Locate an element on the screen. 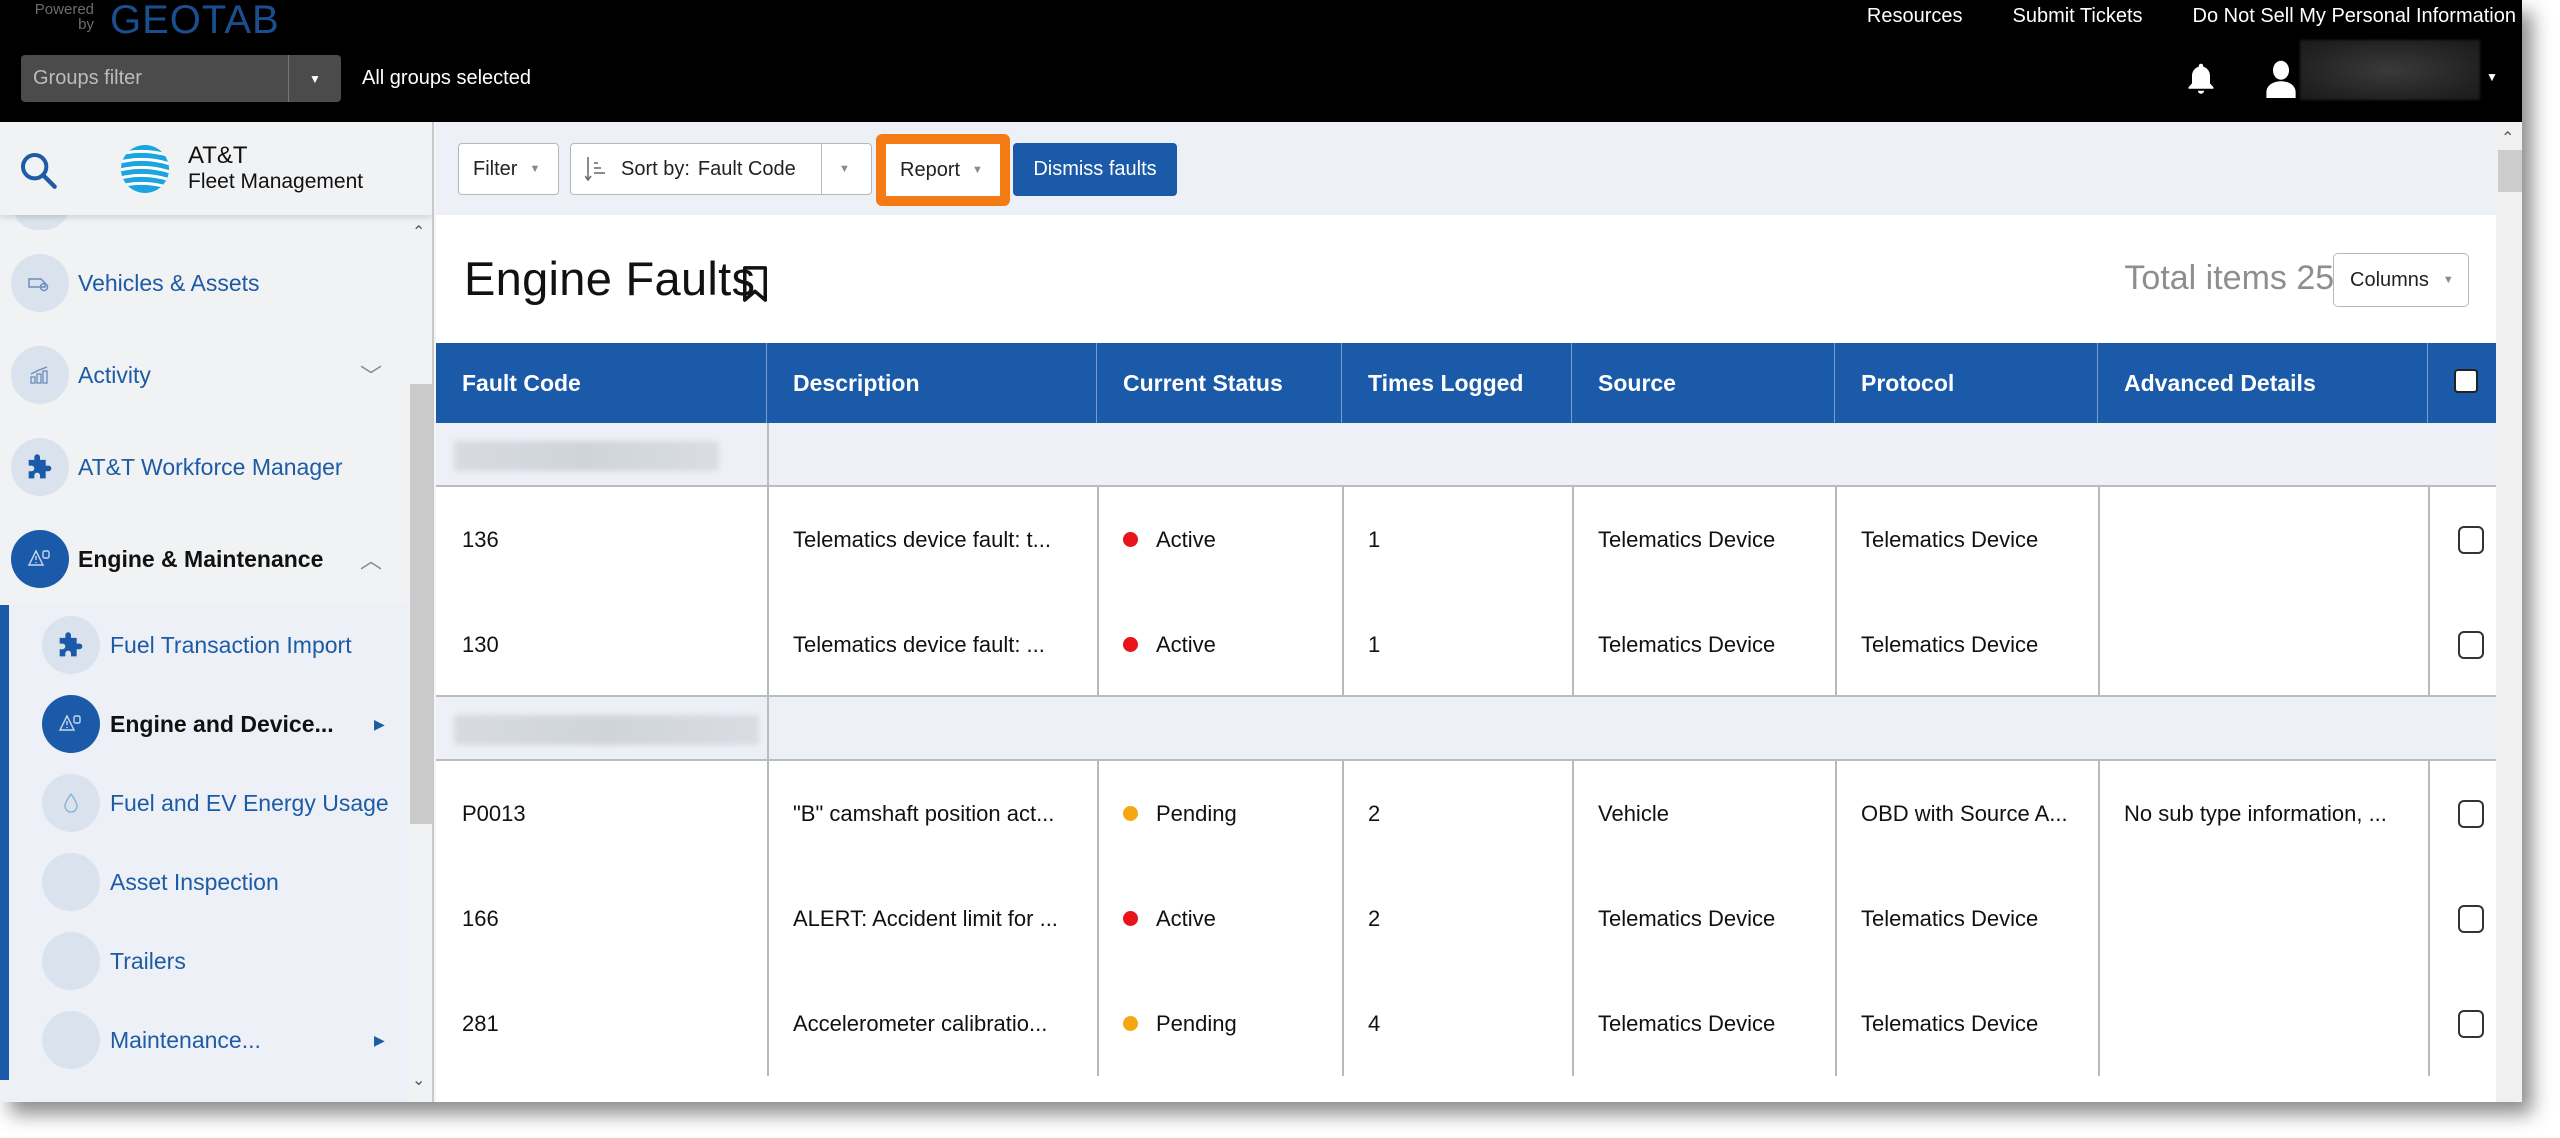 The width and height of the screenshot is (2560, 1138). user-name-redacted is located at coordinates (2390, 70).